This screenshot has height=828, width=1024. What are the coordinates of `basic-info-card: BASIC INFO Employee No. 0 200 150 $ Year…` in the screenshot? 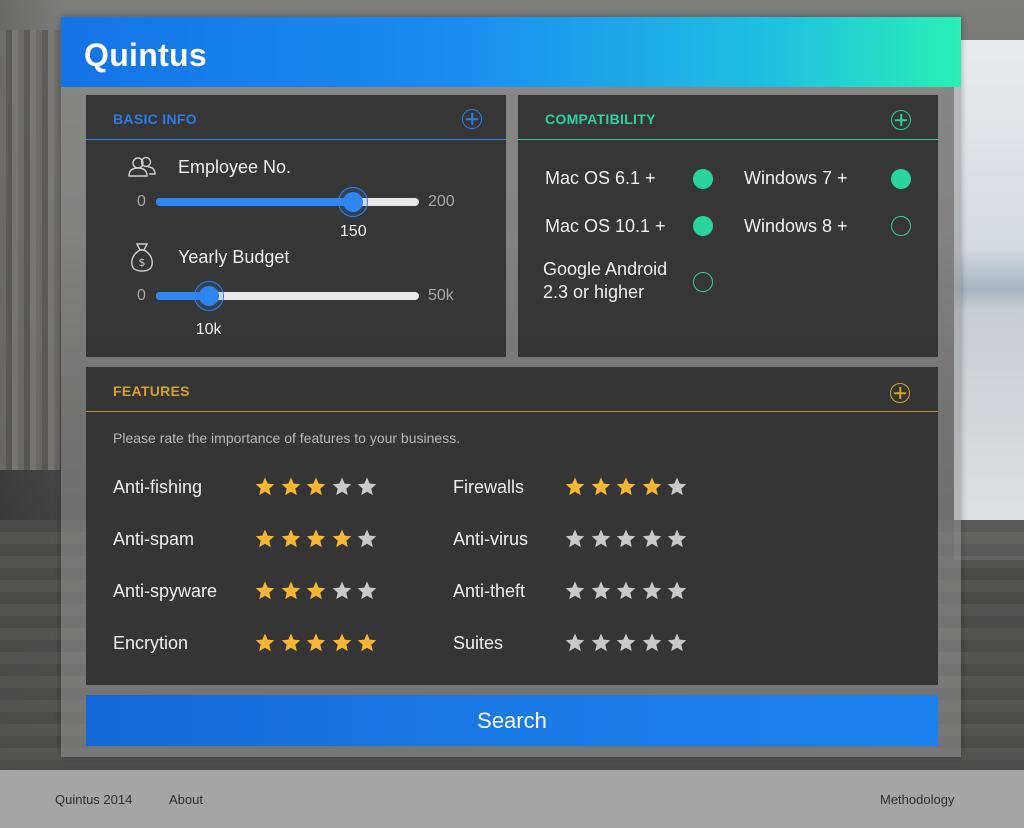 It's located at (296, 226).